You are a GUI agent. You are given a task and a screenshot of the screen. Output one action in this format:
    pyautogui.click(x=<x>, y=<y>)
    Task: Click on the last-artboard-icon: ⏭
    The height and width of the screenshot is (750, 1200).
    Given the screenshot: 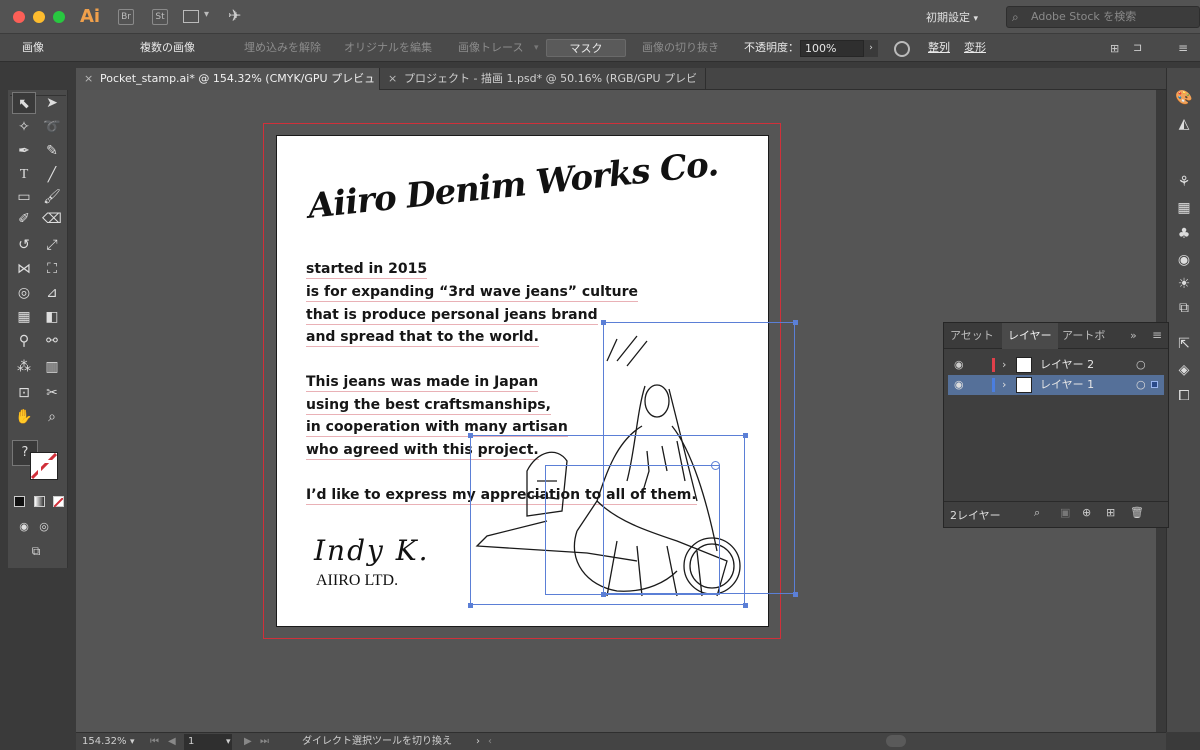 What is the action you would take?
    pyautogui.click(x=264, y=742)
    